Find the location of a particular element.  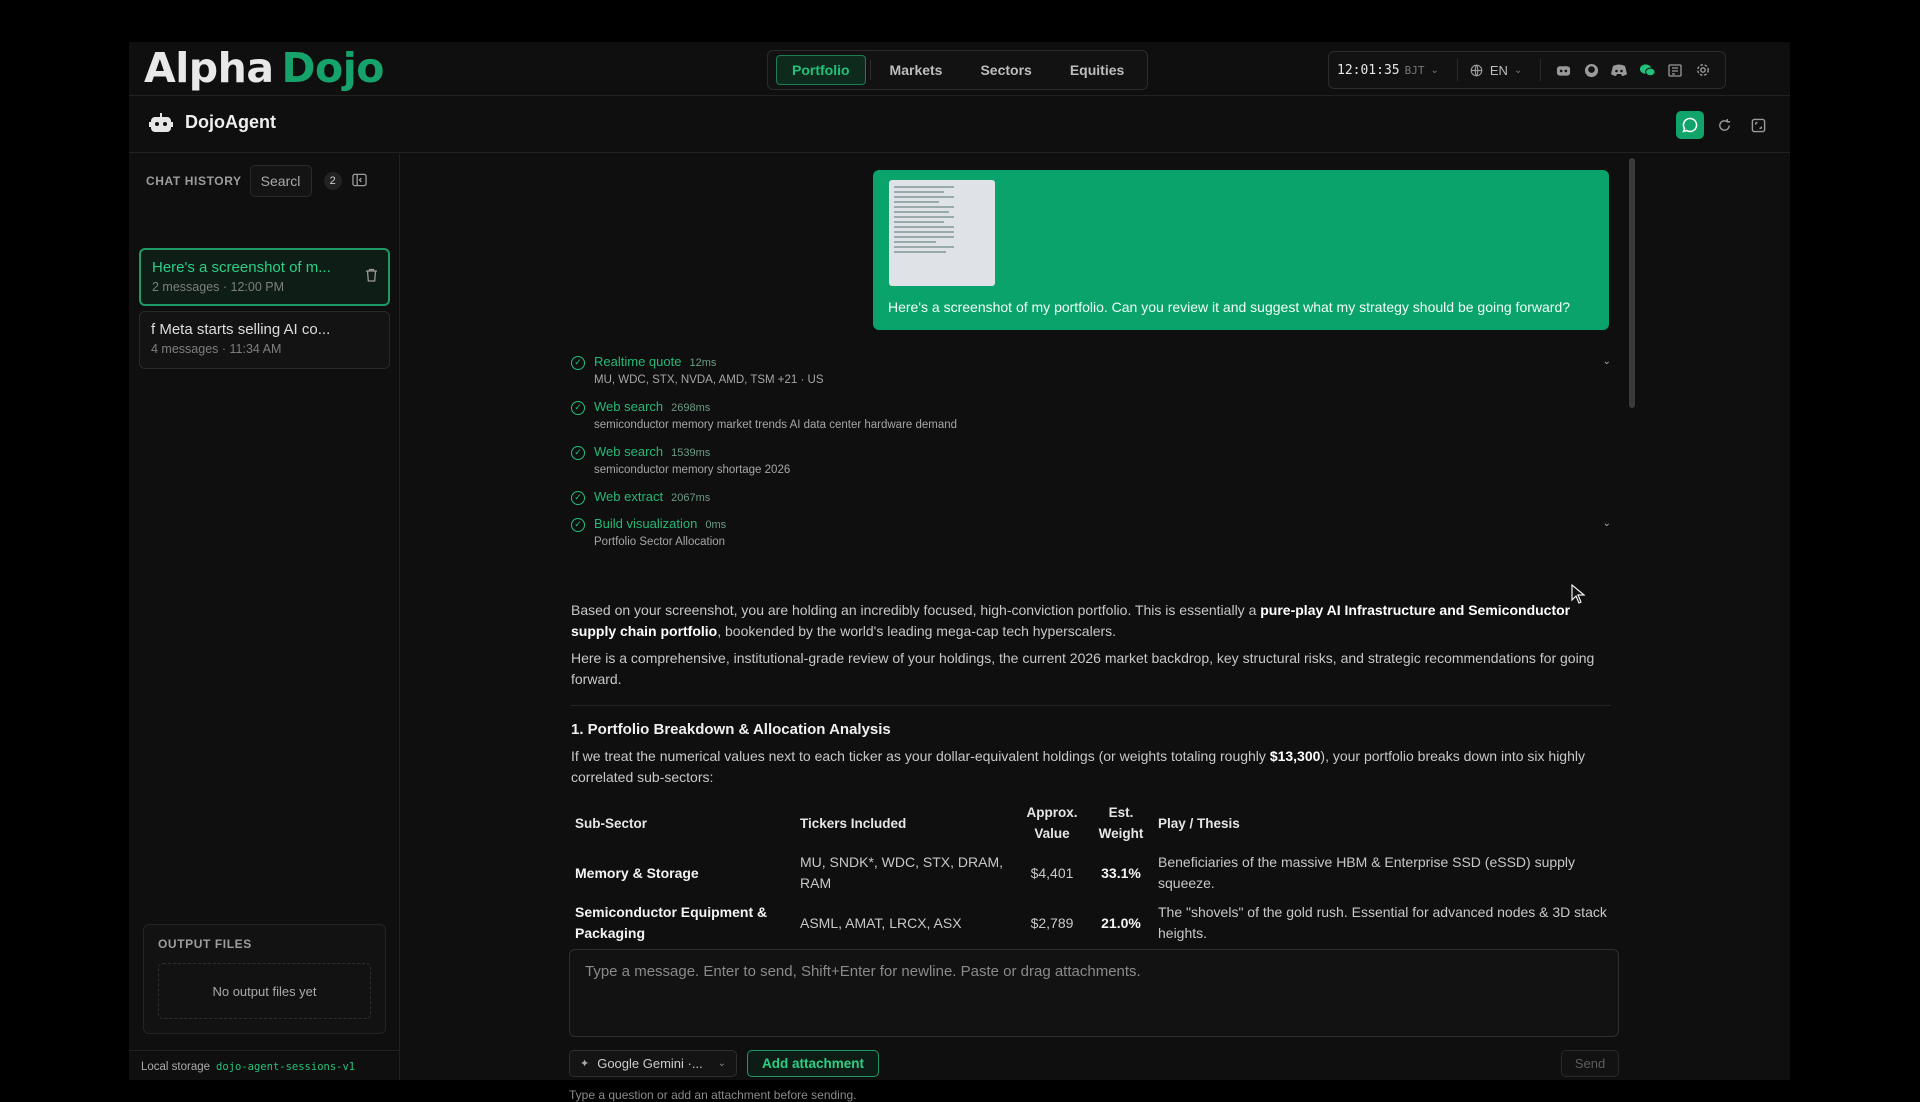

scrollbar is located at coordinates (1632, 283).